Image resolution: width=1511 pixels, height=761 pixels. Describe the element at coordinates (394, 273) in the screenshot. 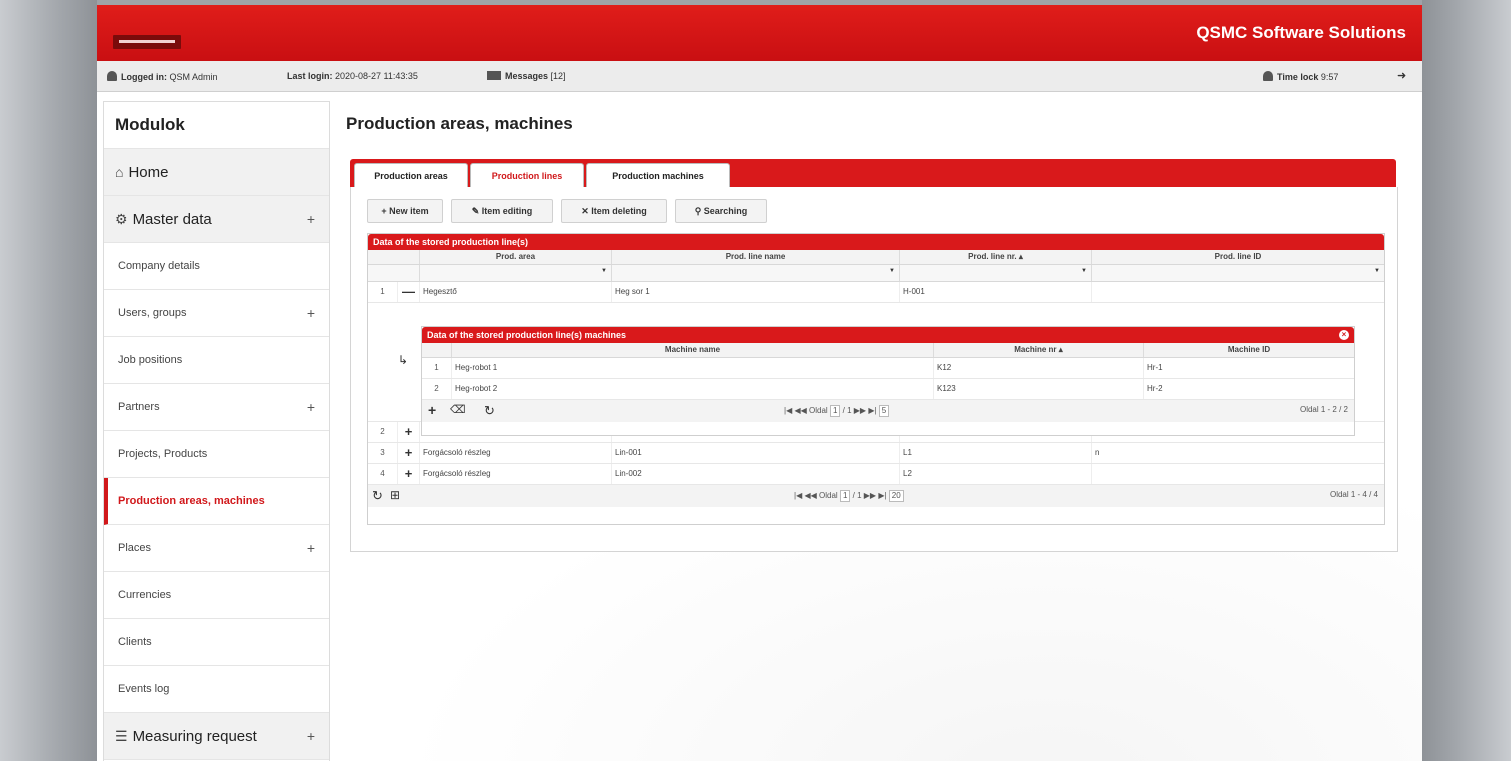

I see `filter-blank` at that location.